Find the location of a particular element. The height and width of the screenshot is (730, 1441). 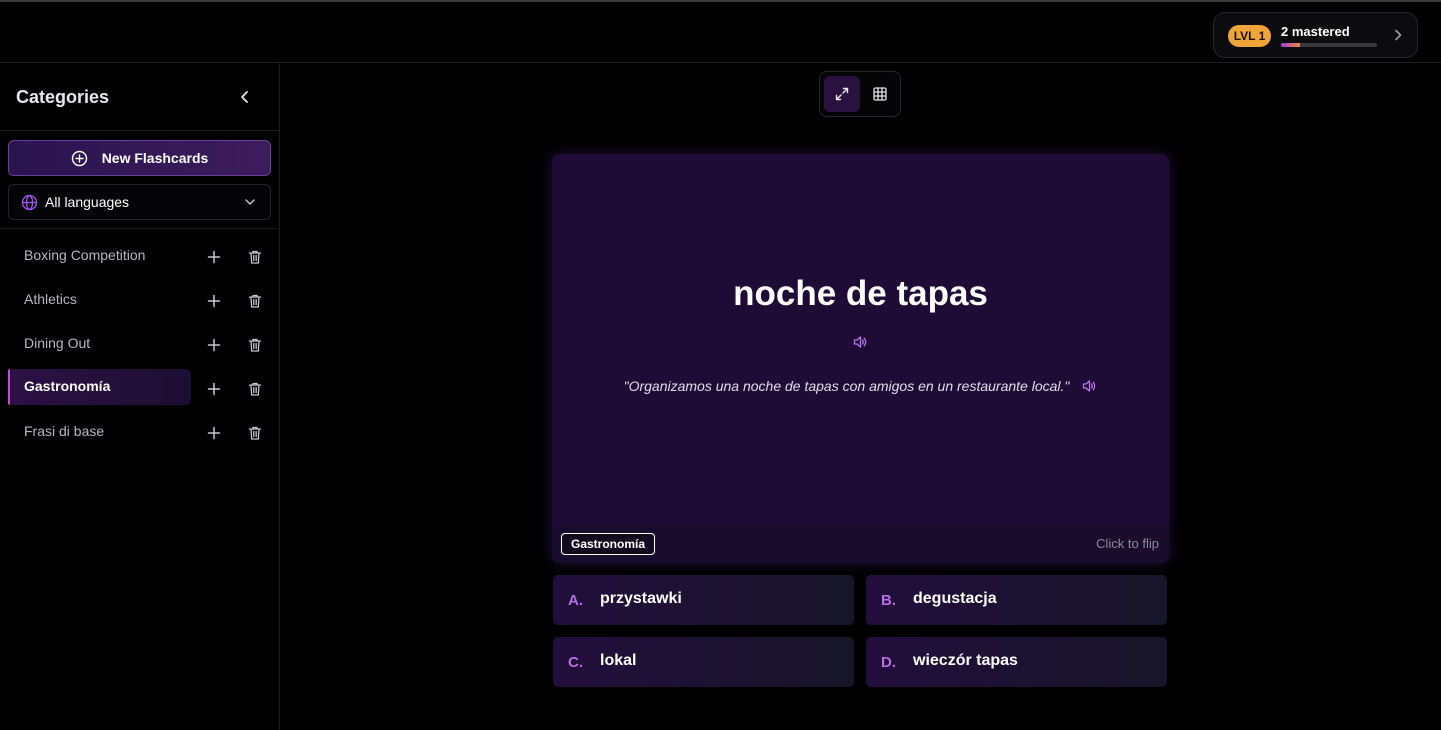

mastered-count: 2 mastered is located at coordinates (1315, 31).